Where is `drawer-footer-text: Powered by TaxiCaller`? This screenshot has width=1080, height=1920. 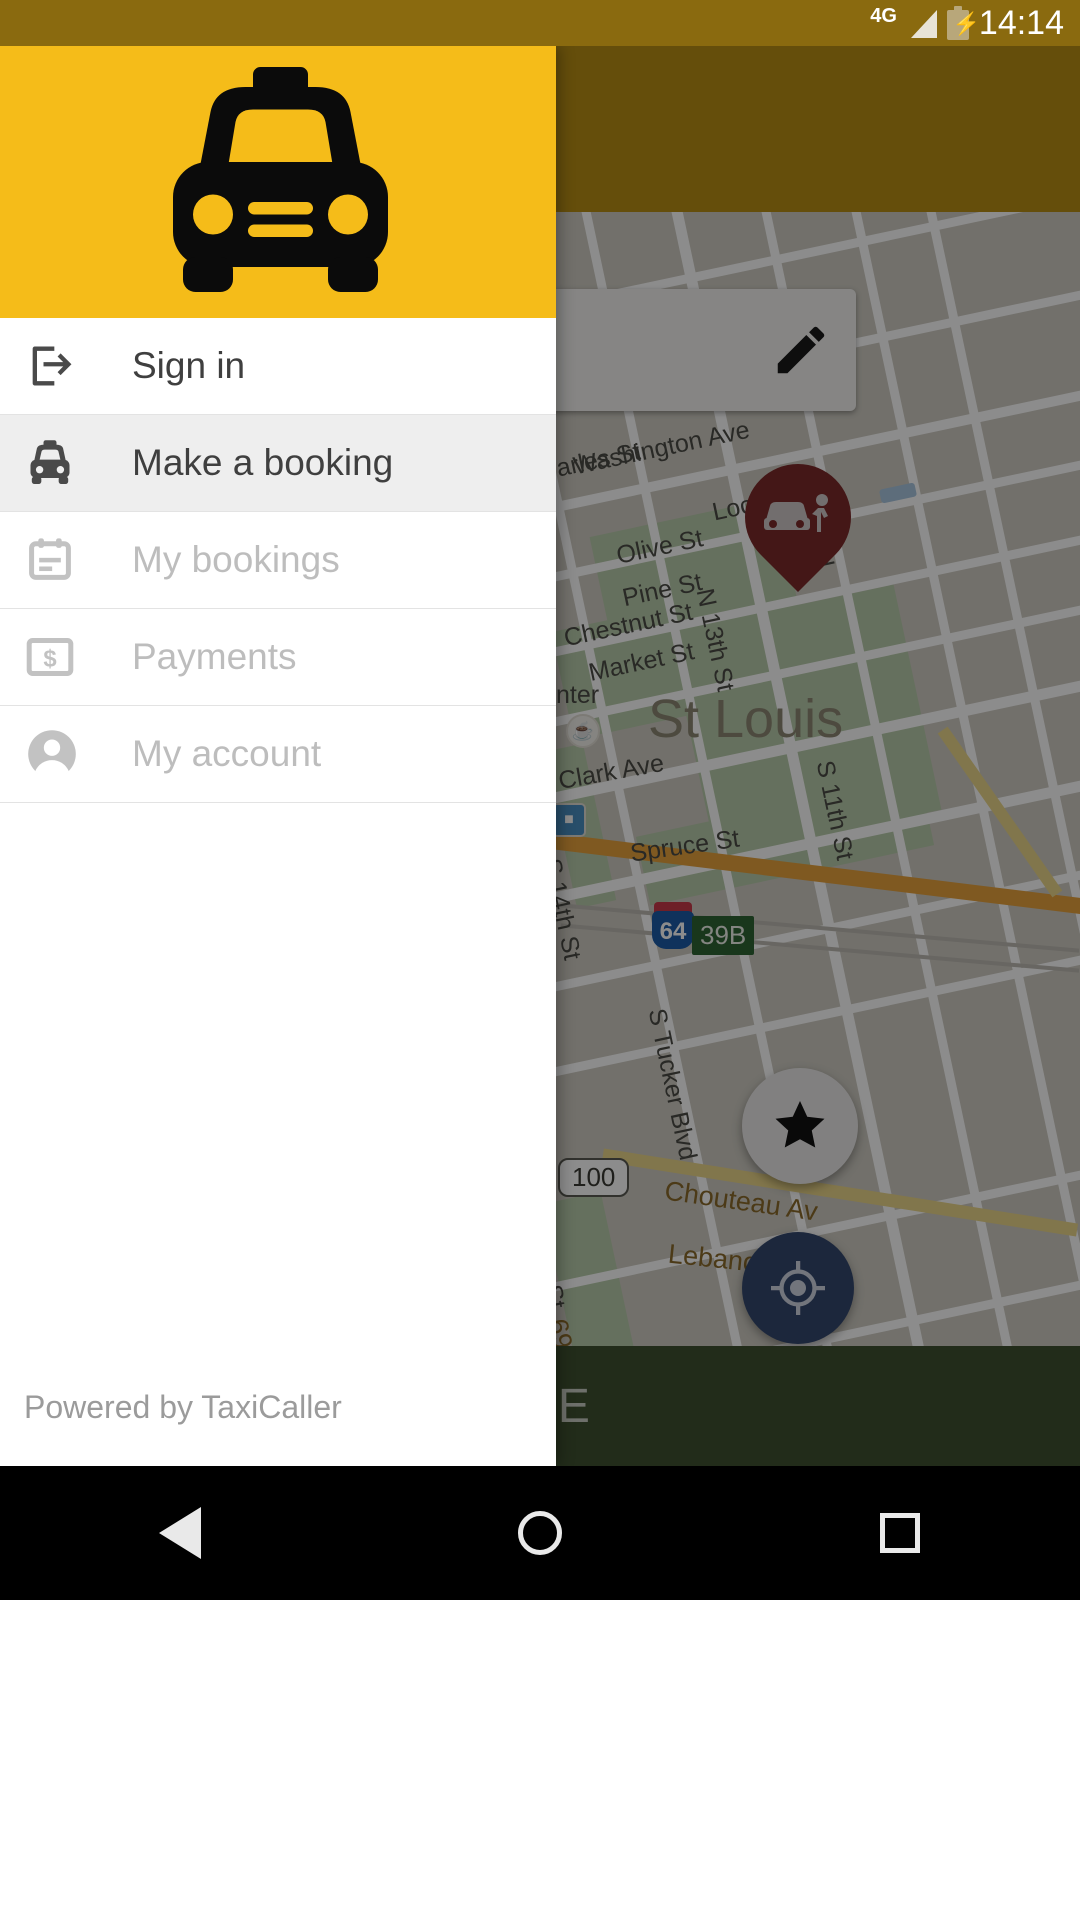
drawer-footer-text: Powered by TaxiCaller is located at coordinates (183, 1407).